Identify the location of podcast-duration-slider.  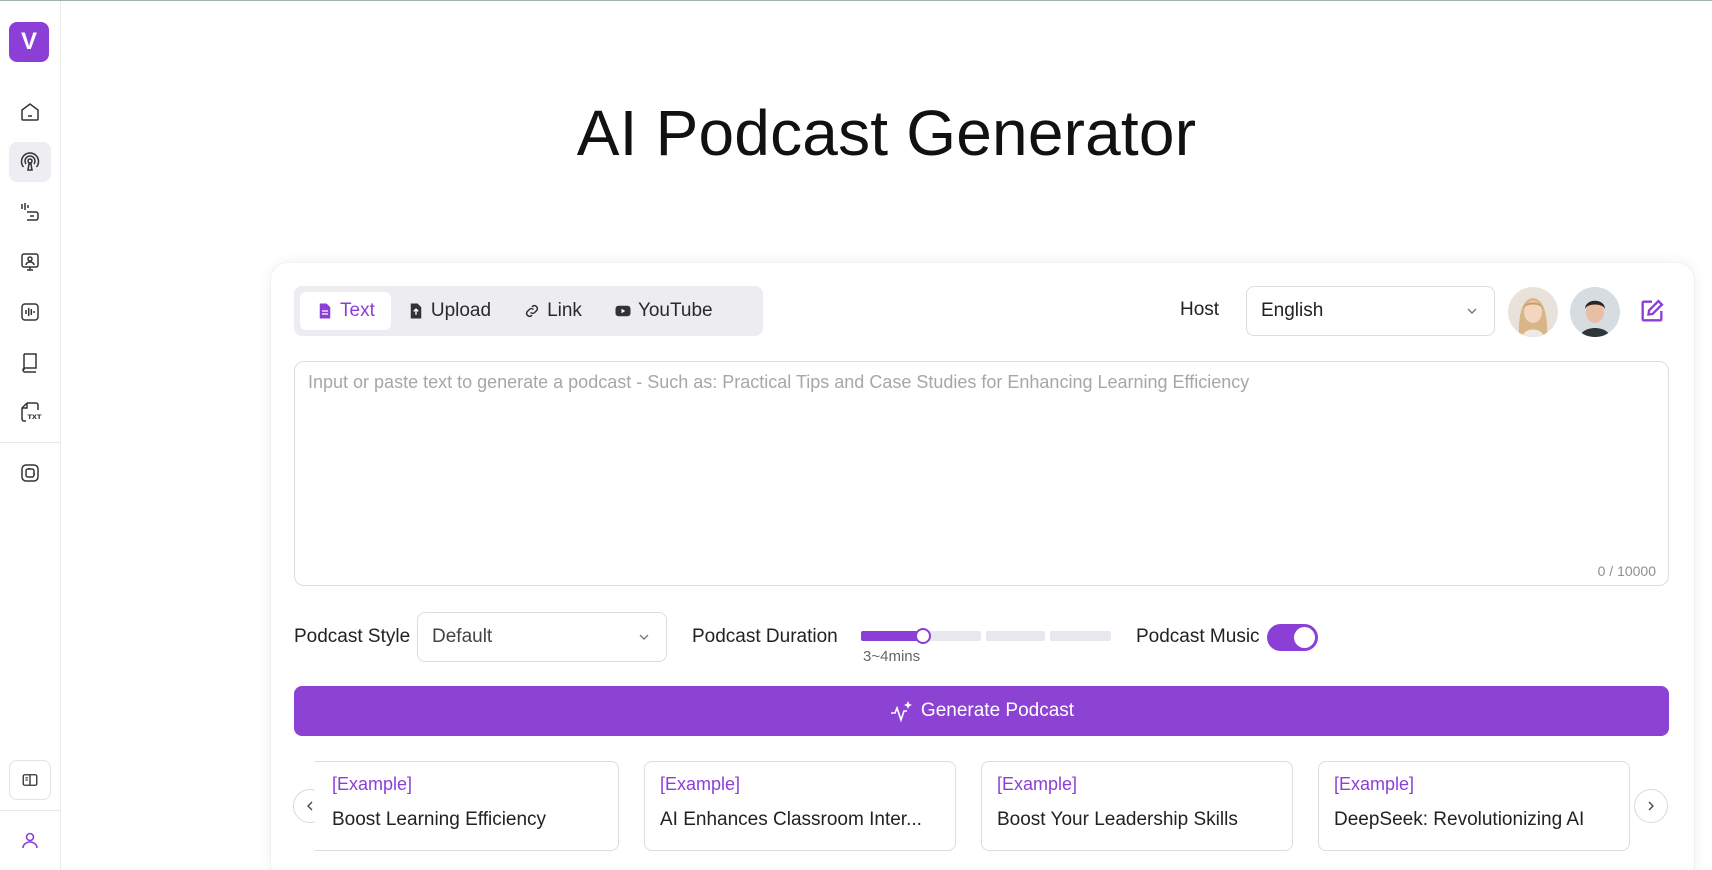
(986, 636).